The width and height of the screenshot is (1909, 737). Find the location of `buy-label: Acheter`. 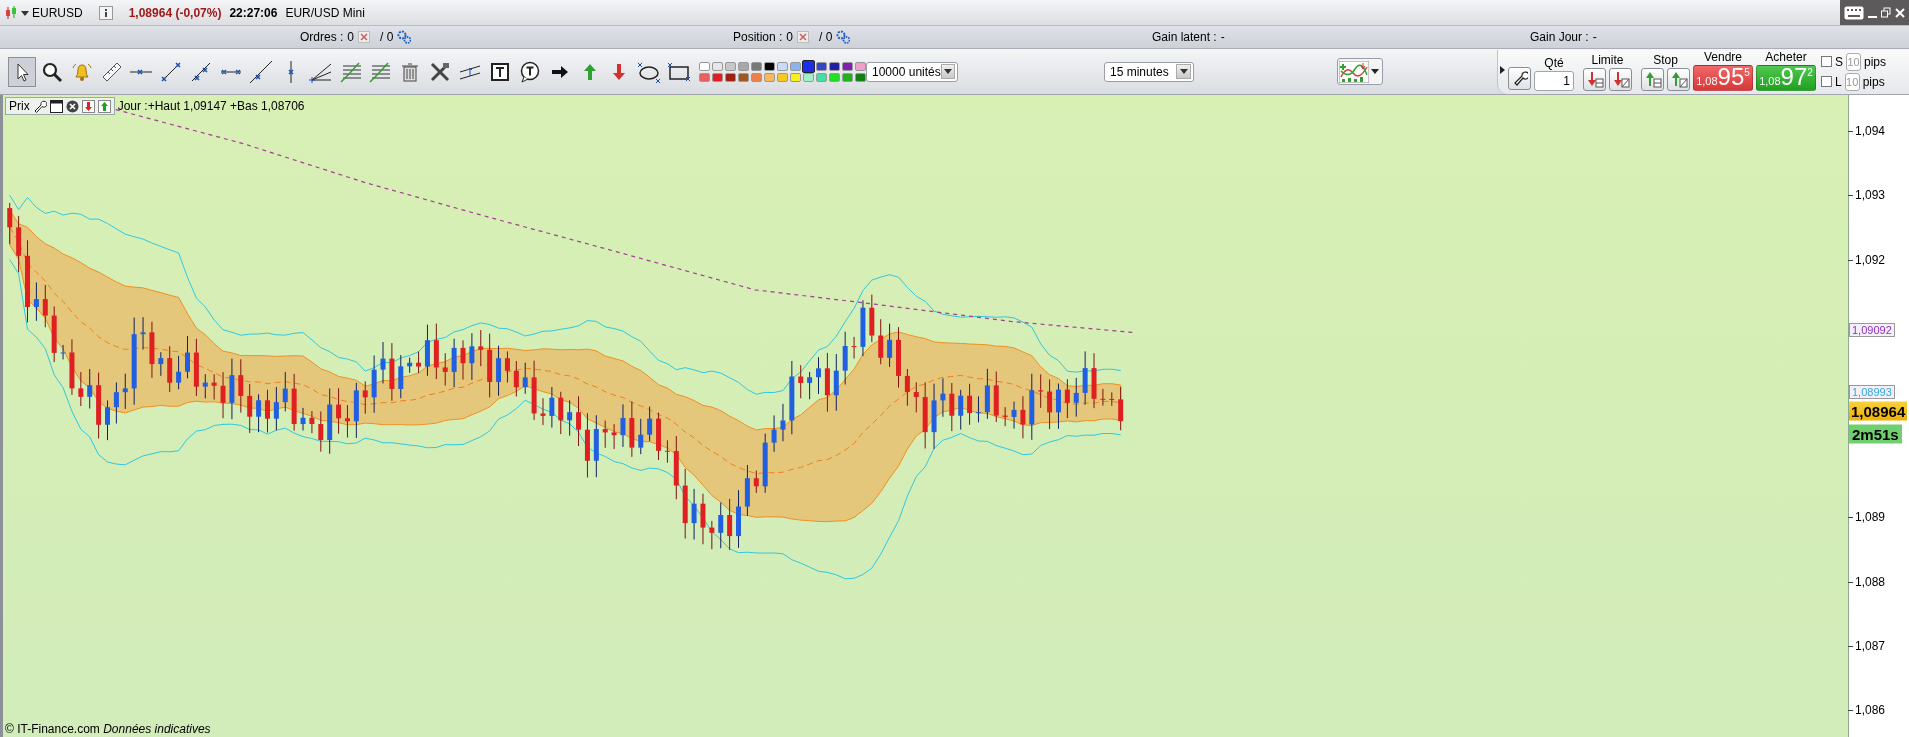

buy-label: Acheter is located at coordinates (1786, 56).